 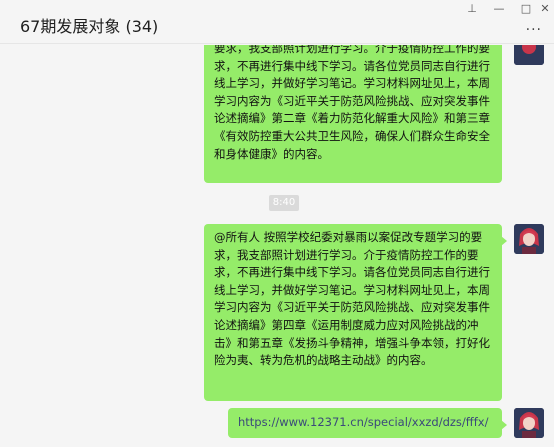 What do you see at coordinates (534, 30) in the screenshot?
I see `more-options-icon: ···` at bounding box center [534, 30].